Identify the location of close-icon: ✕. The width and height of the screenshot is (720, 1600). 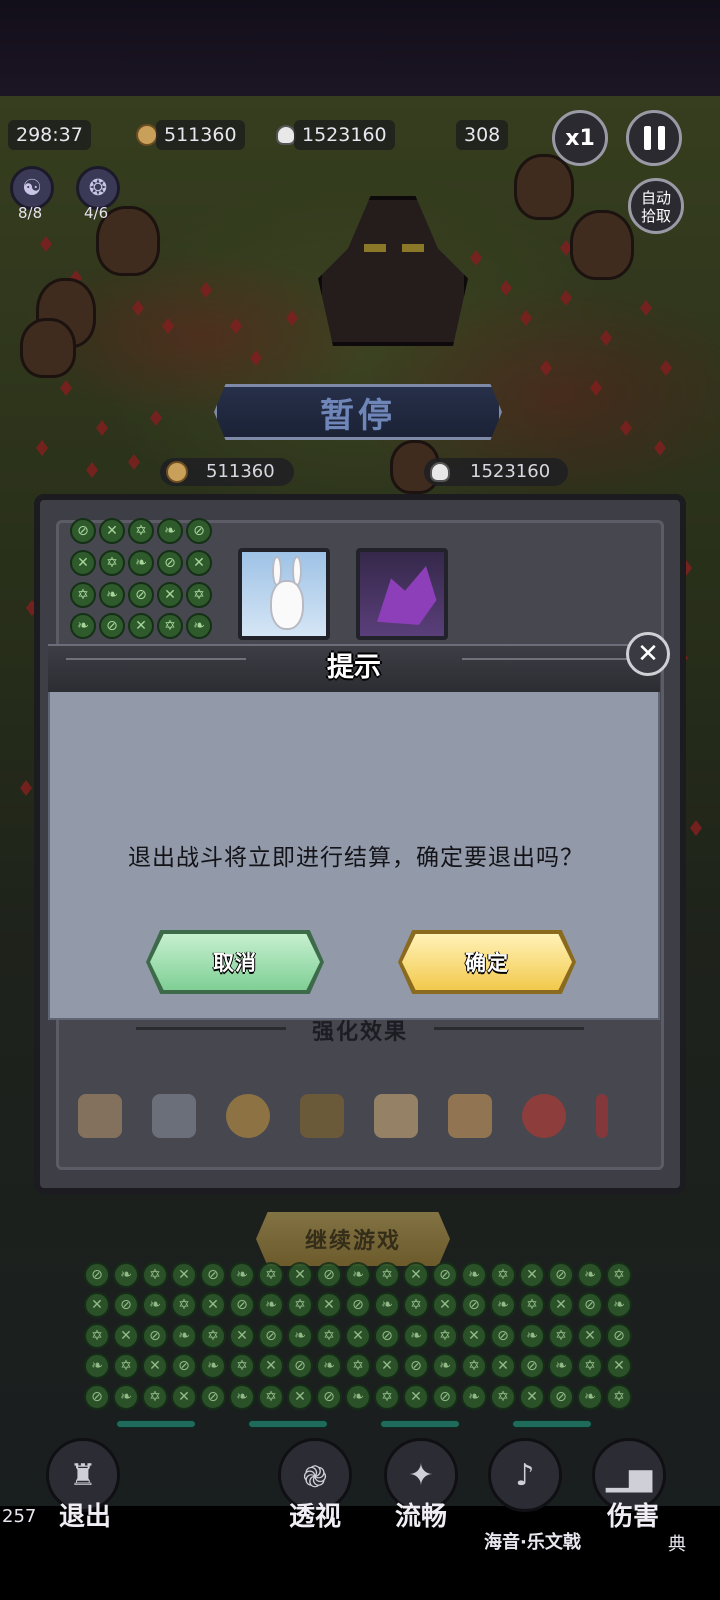
(648, 654).